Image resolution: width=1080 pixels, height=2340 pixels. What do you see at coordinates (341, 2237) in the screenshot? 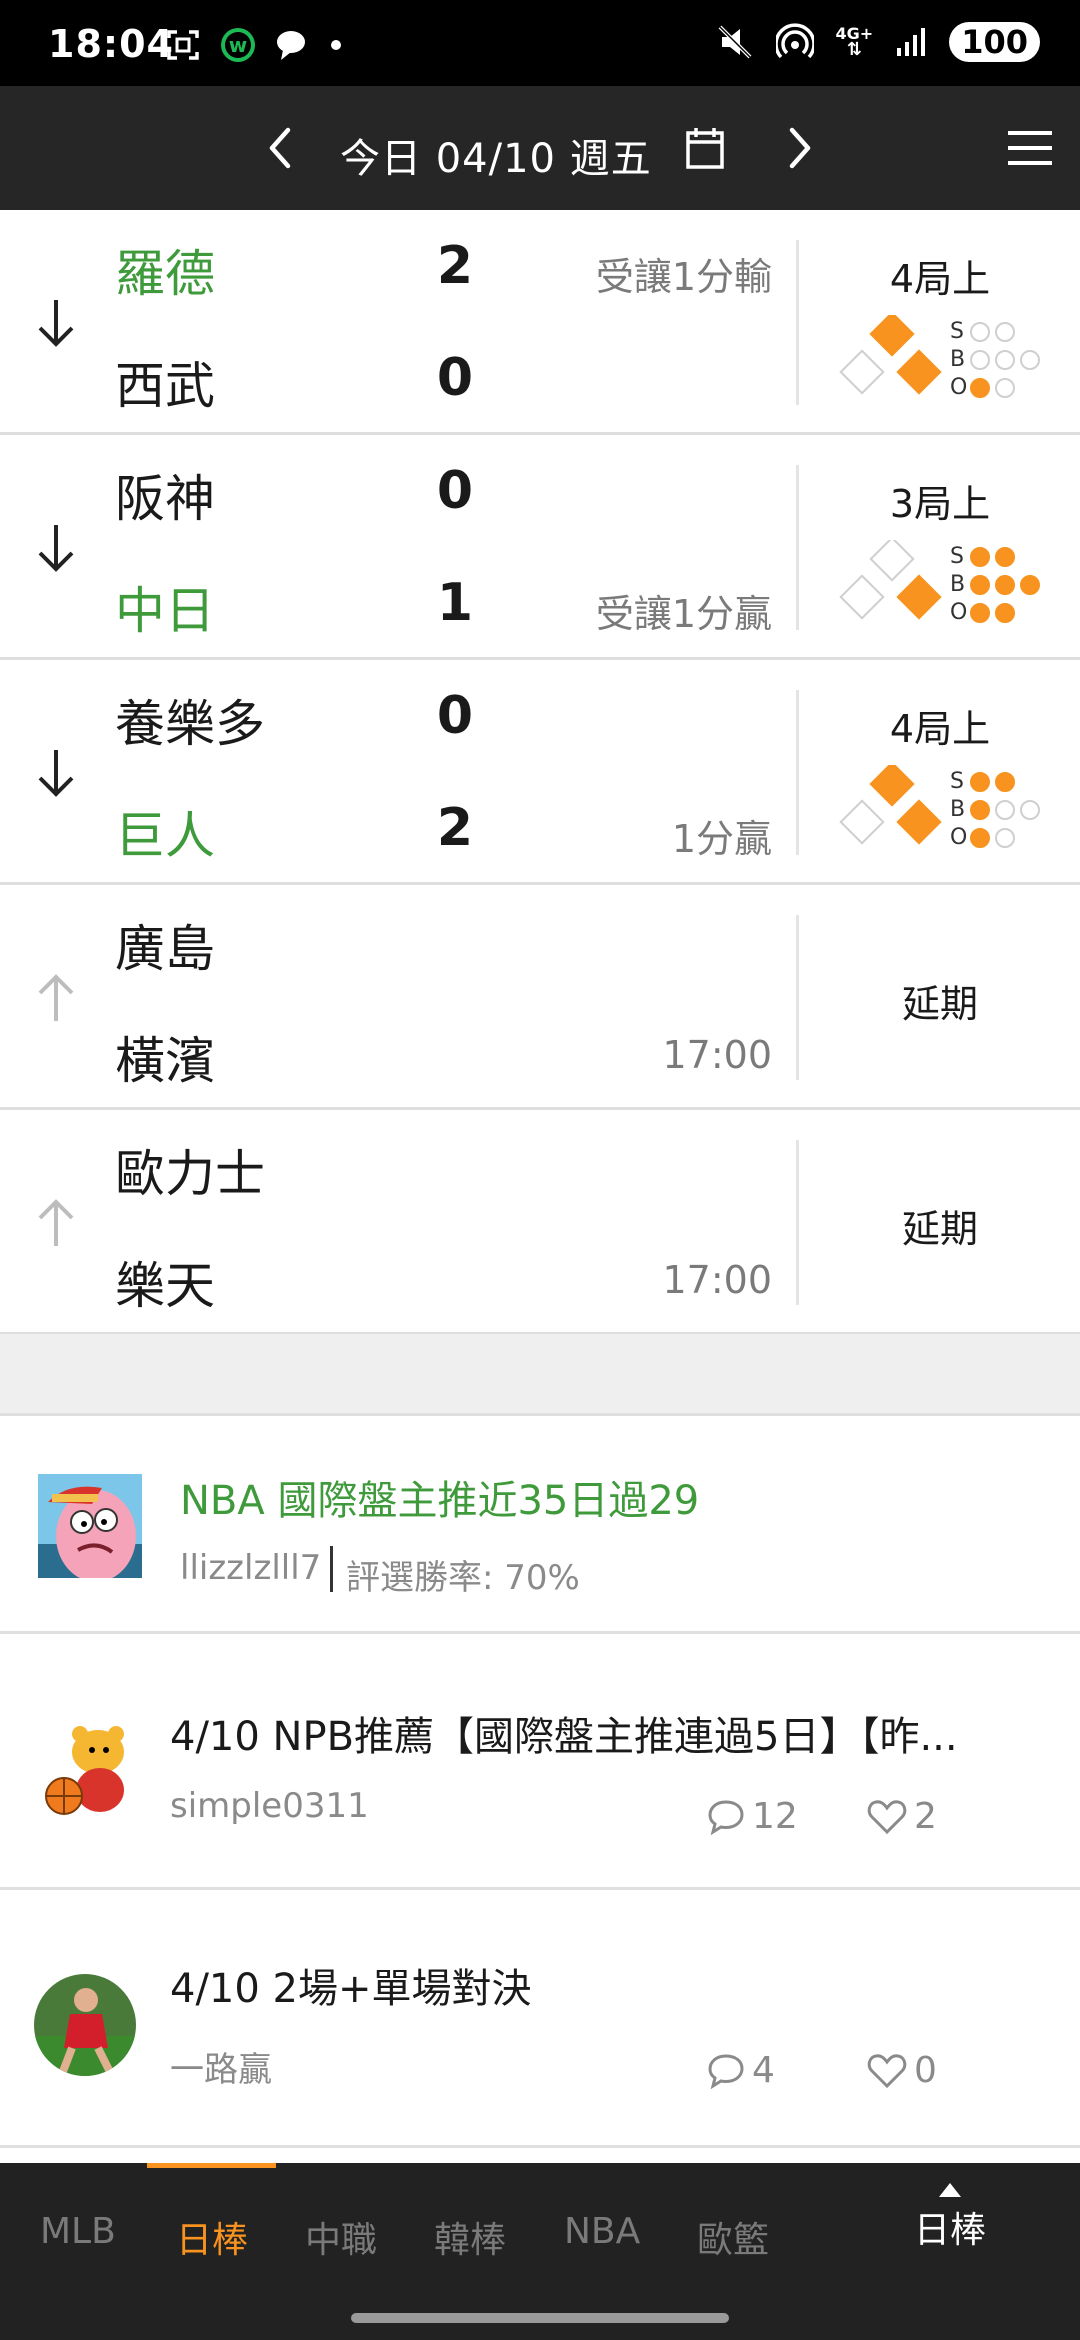
I see `tab-cpbl: 中職` at bounding box center [341, 2237].